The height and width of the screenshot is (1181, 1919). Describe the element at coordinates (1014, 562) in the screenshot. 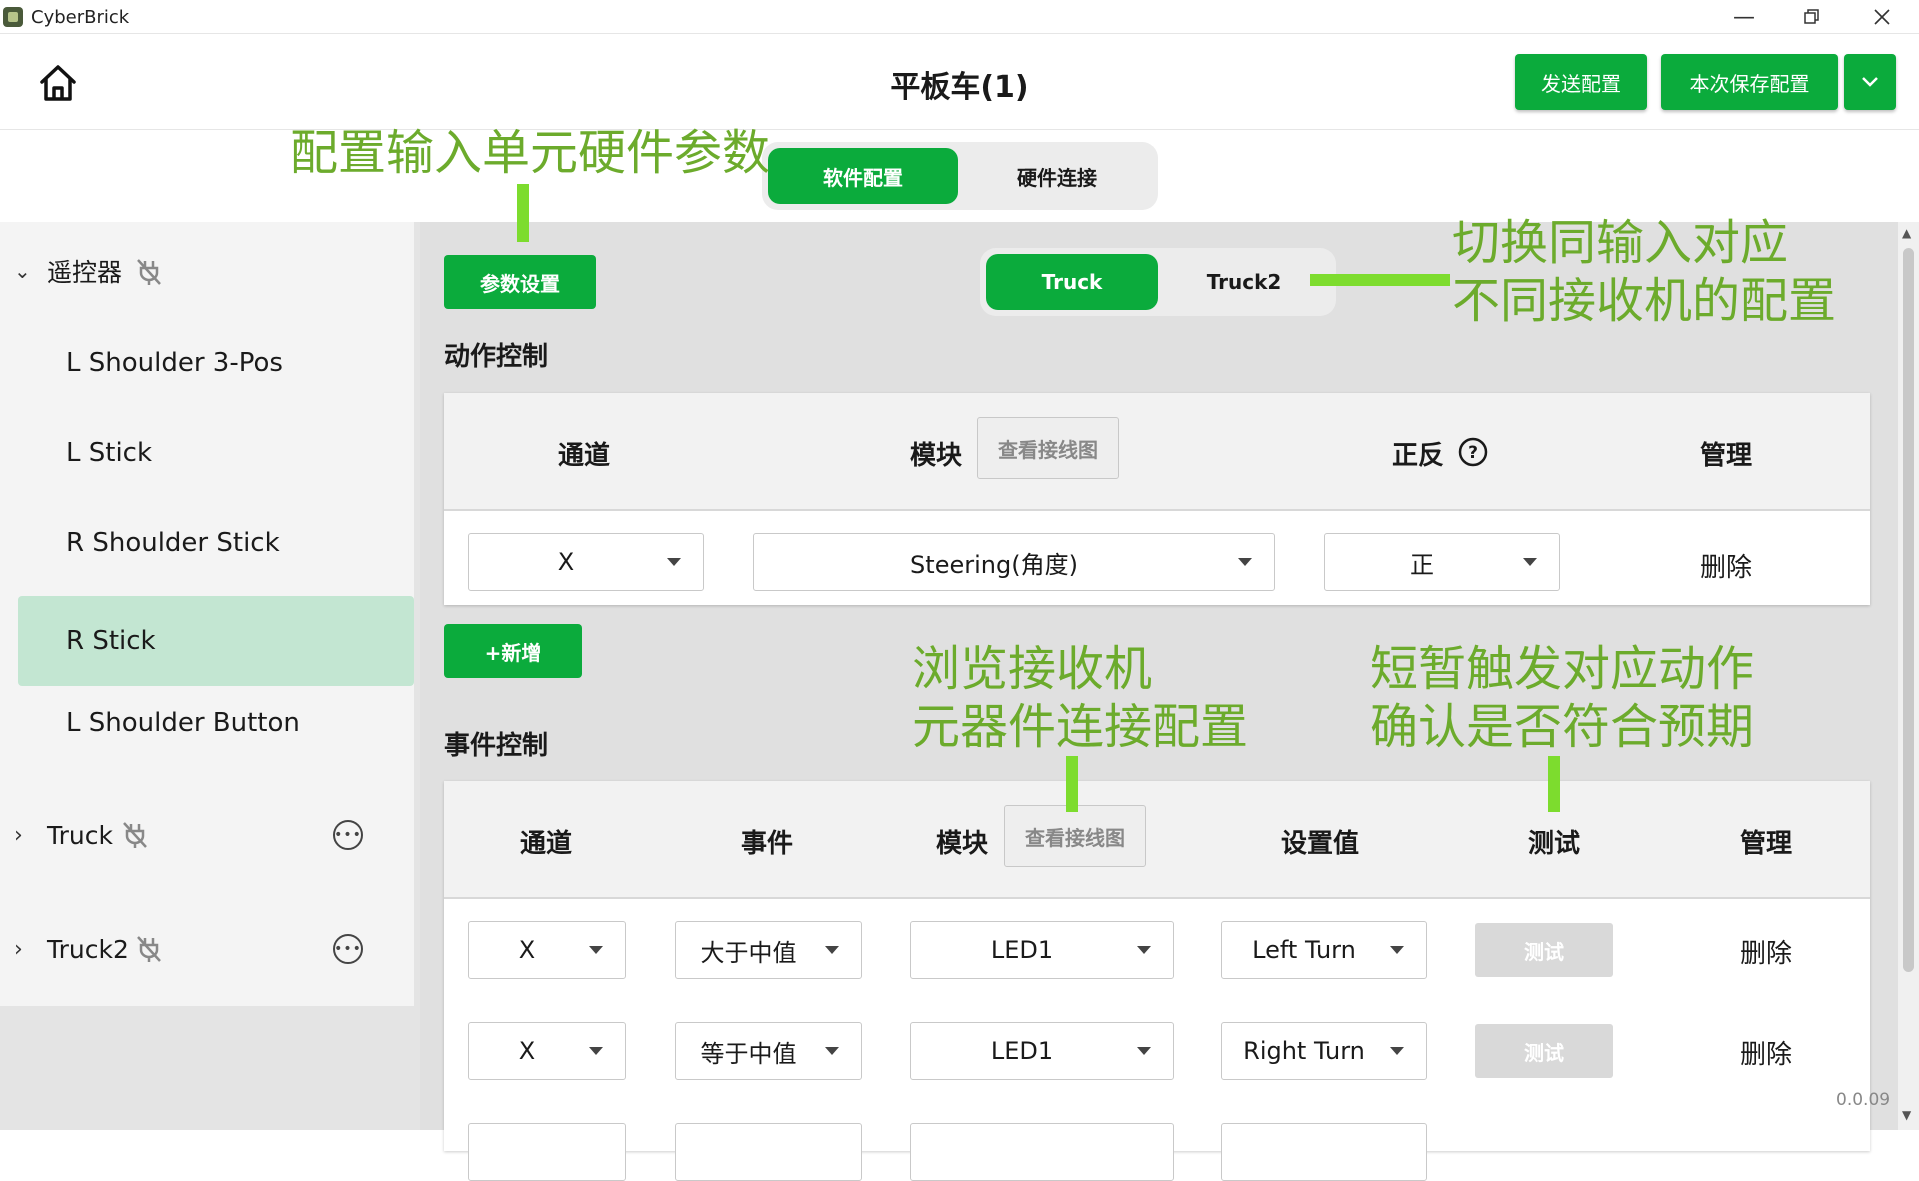

I see `module-select: Steering(角度)` at that location.